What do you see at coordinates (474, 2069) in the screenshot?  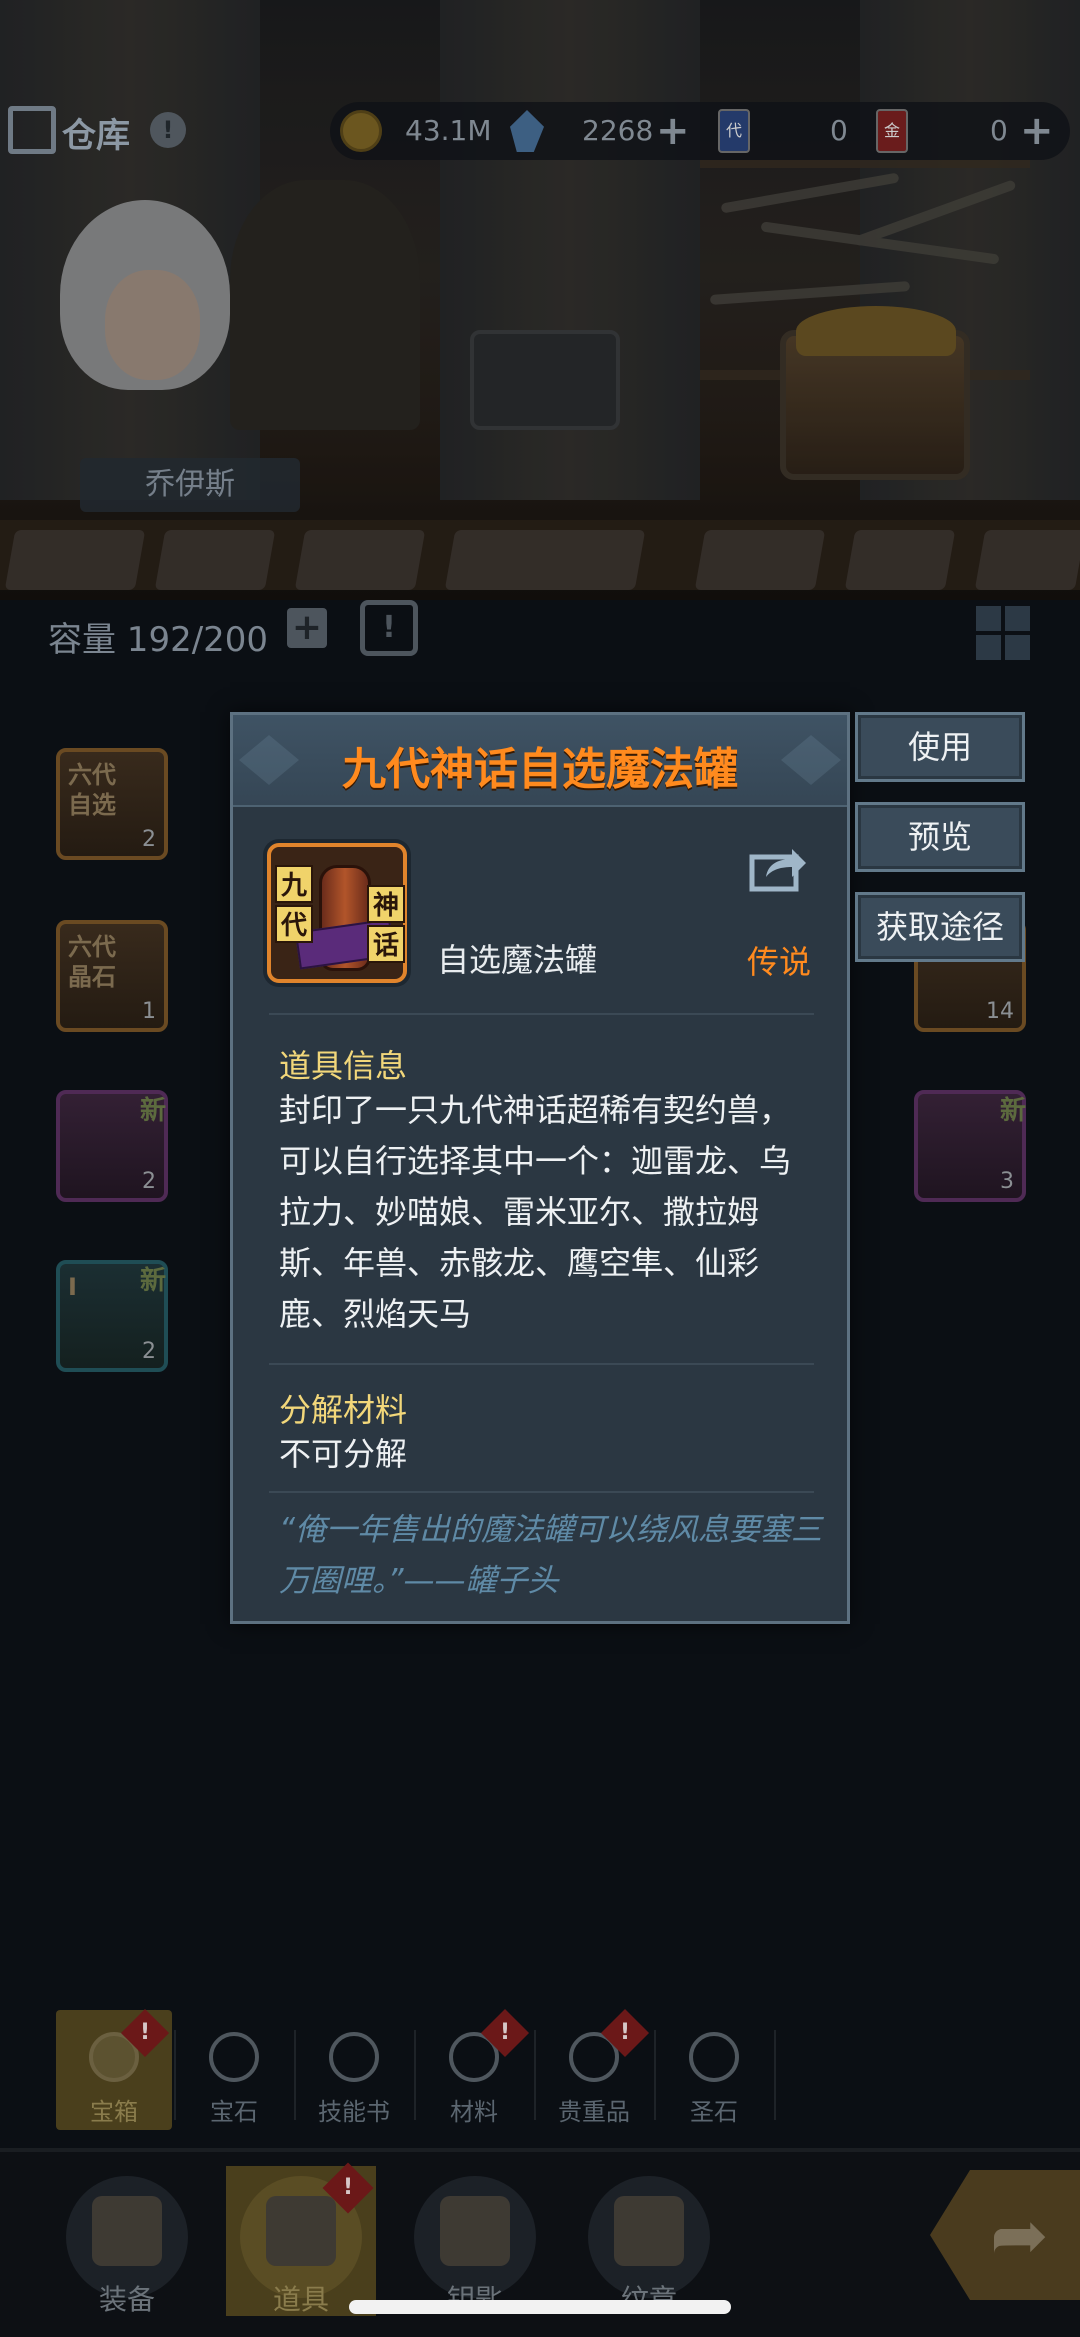 I see `tab-materials: 材料` at bounding box center [474, 2069].